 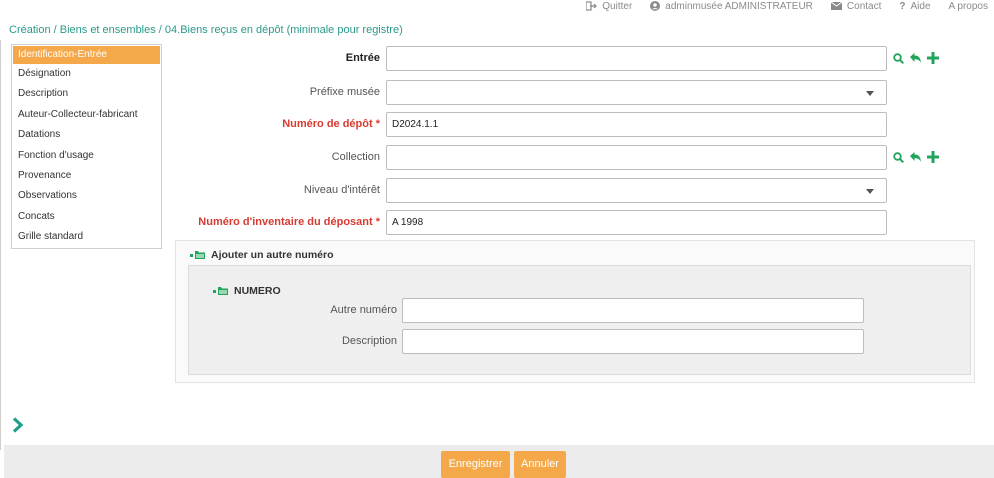 What do you see at coordinates (636, 157) in the screenshot?
I see `collection-input` at bounding box center [636, 157].